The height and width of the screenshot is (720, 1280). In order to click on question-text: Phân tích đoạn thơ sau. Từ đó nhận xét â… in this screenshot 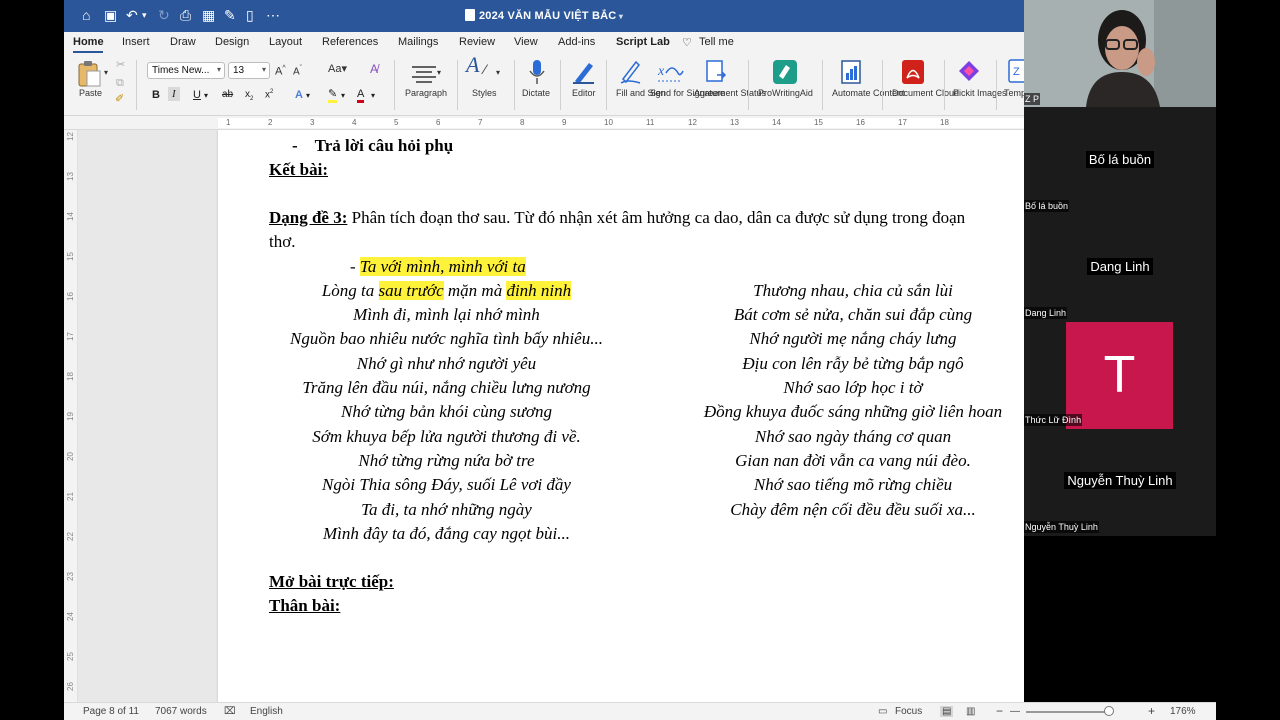, I will do `click(656, 217)`.